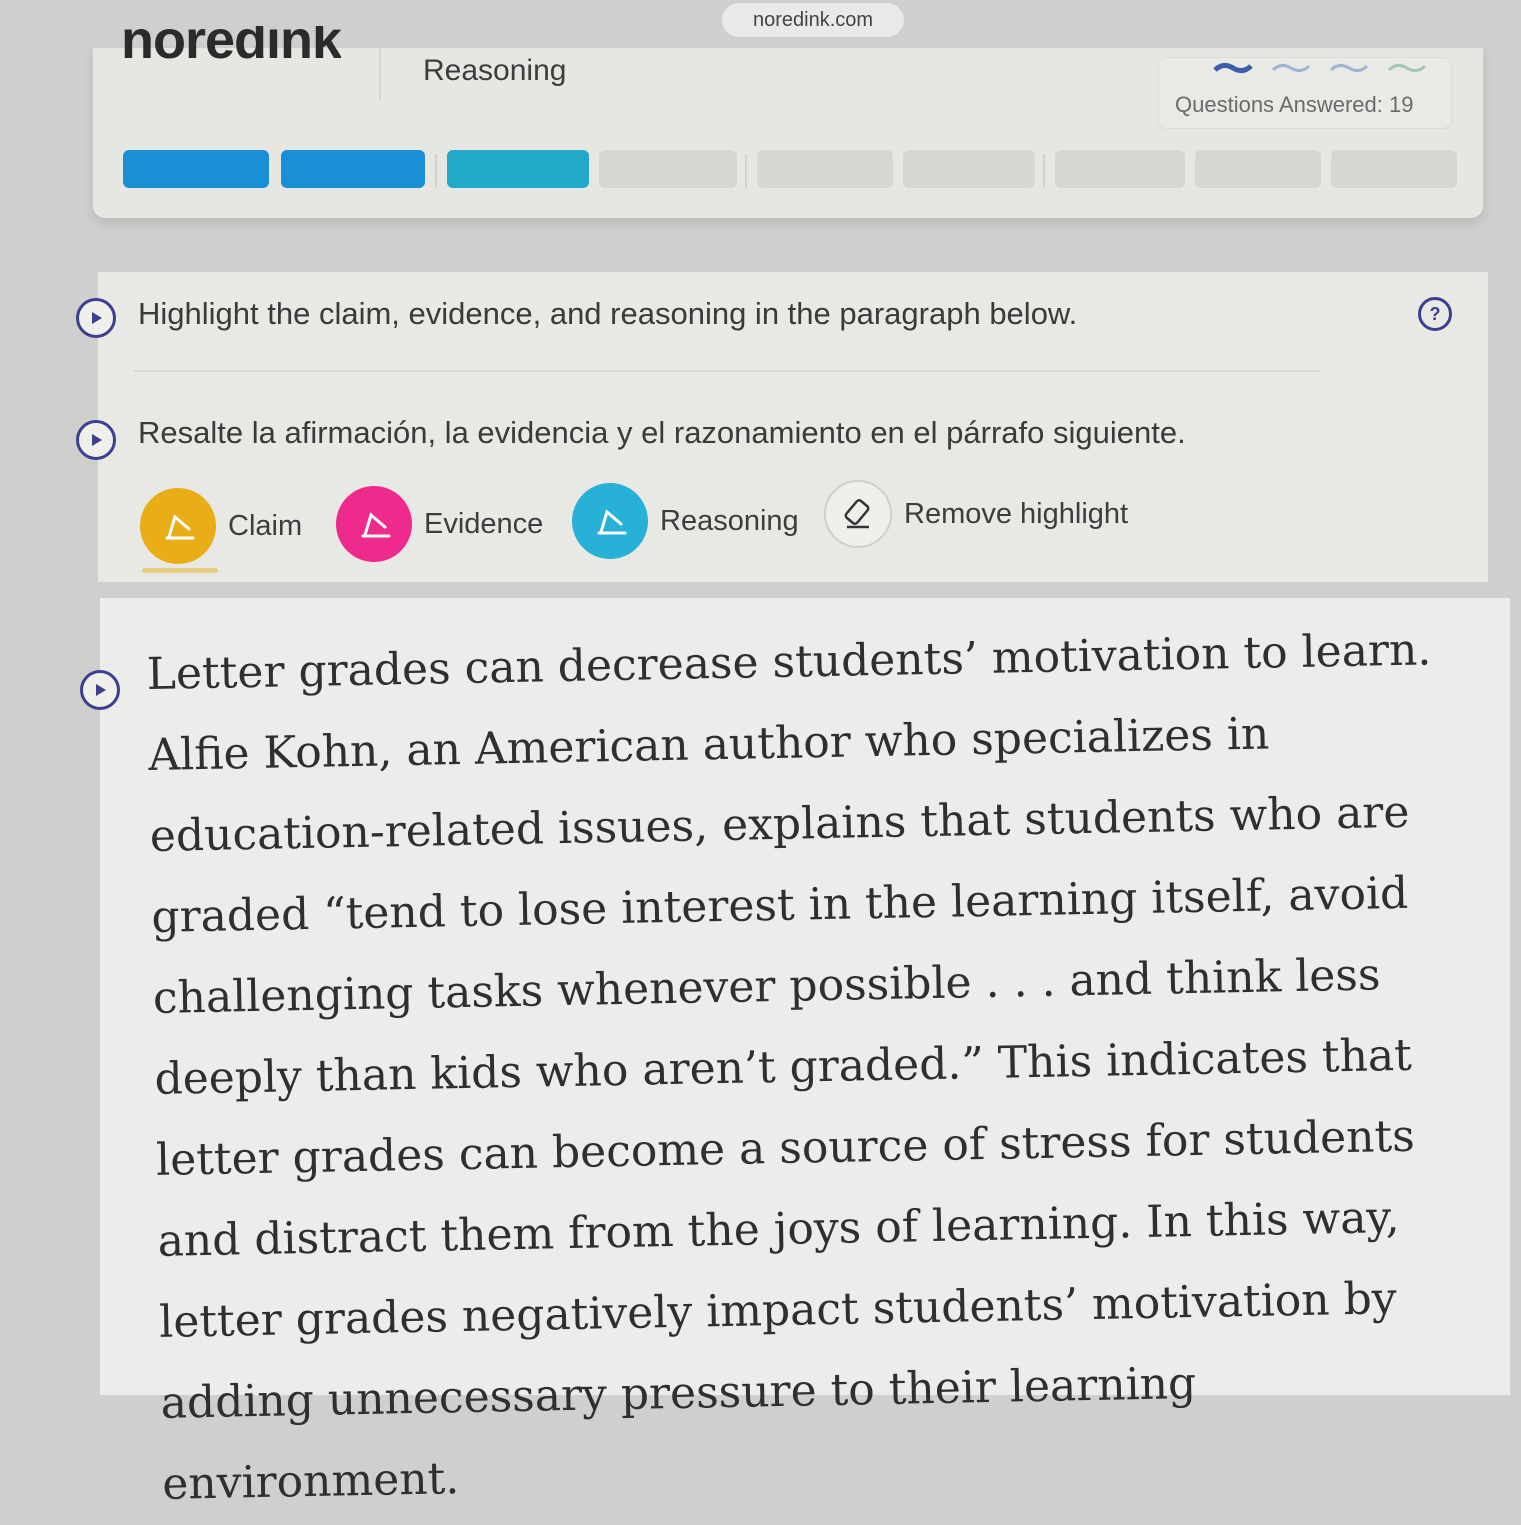  What do you see at coordinates (729, 520) in the screenshot?
I see `reasoning-label: Reasoning` at bounding box center [729, 520].